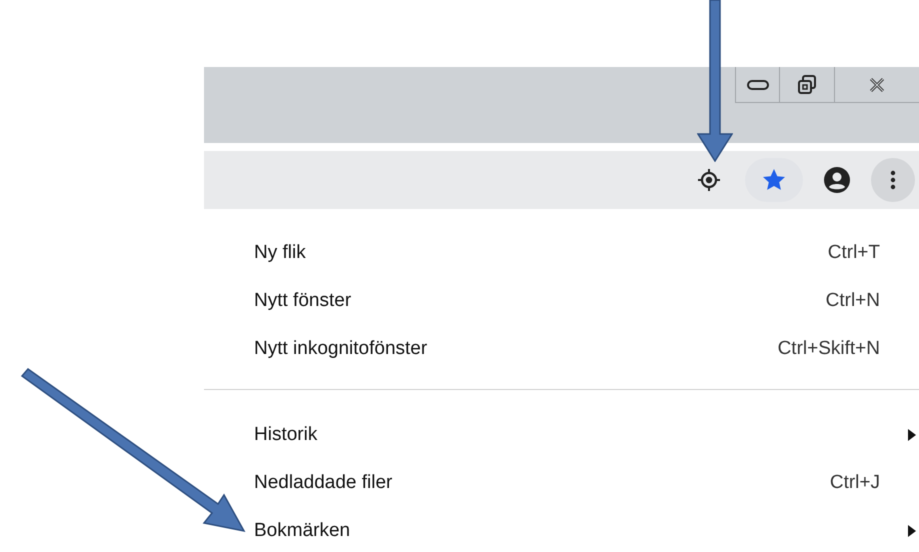  I want to click on shortcut-label: Ctrl+J, so click(855, 482).